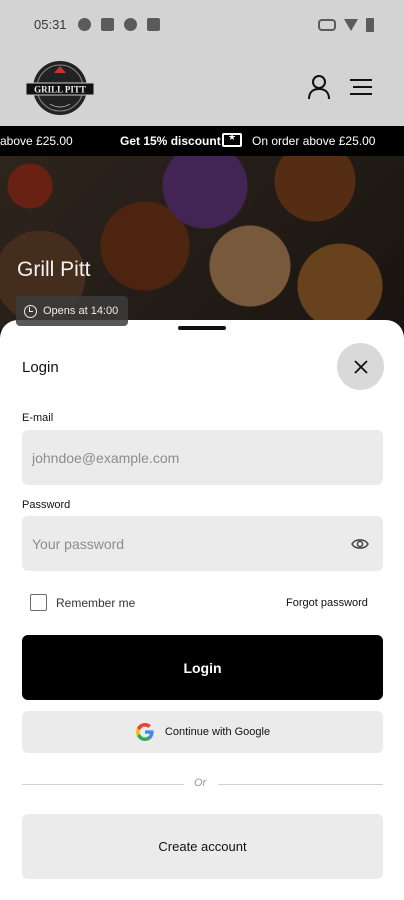 Image resolution: width=404 pixels, height=900 pixels. I want to click on or-divider: Or, so click(202, 783).